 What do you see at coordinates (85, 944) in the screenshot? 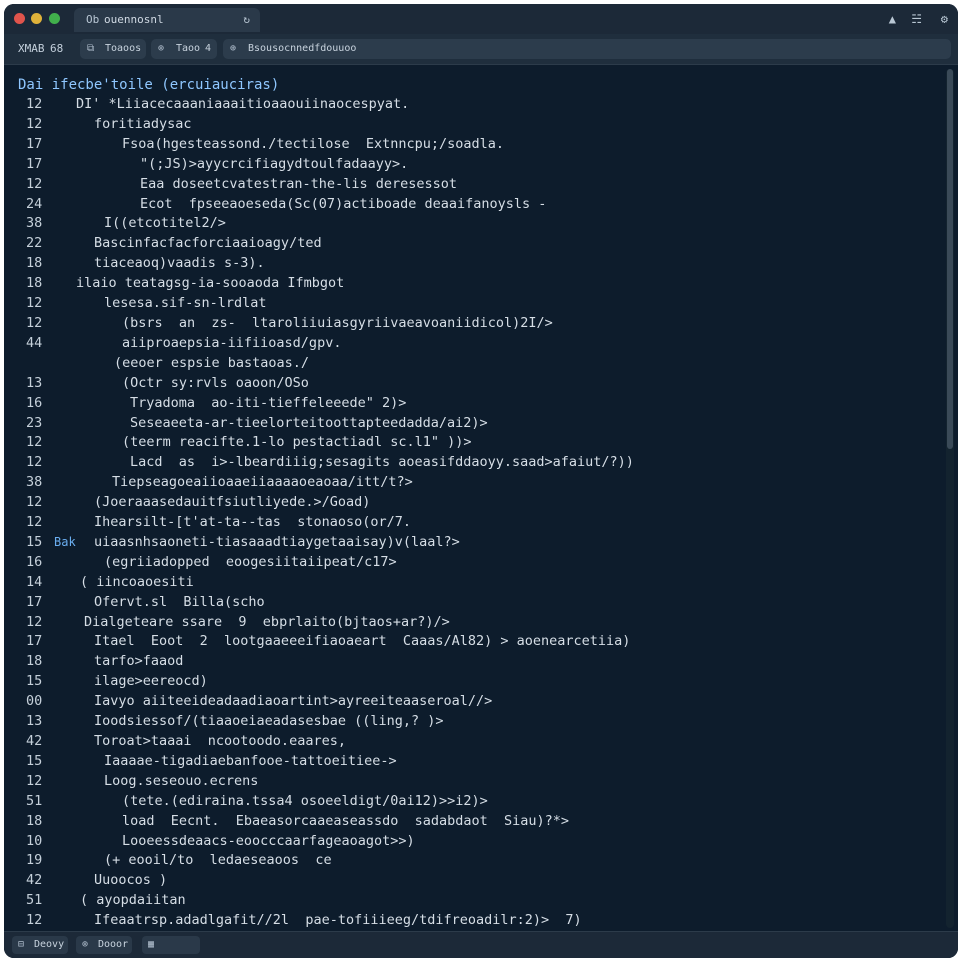
I see `target-icon: ⊚` at bounding box center [85, 944].